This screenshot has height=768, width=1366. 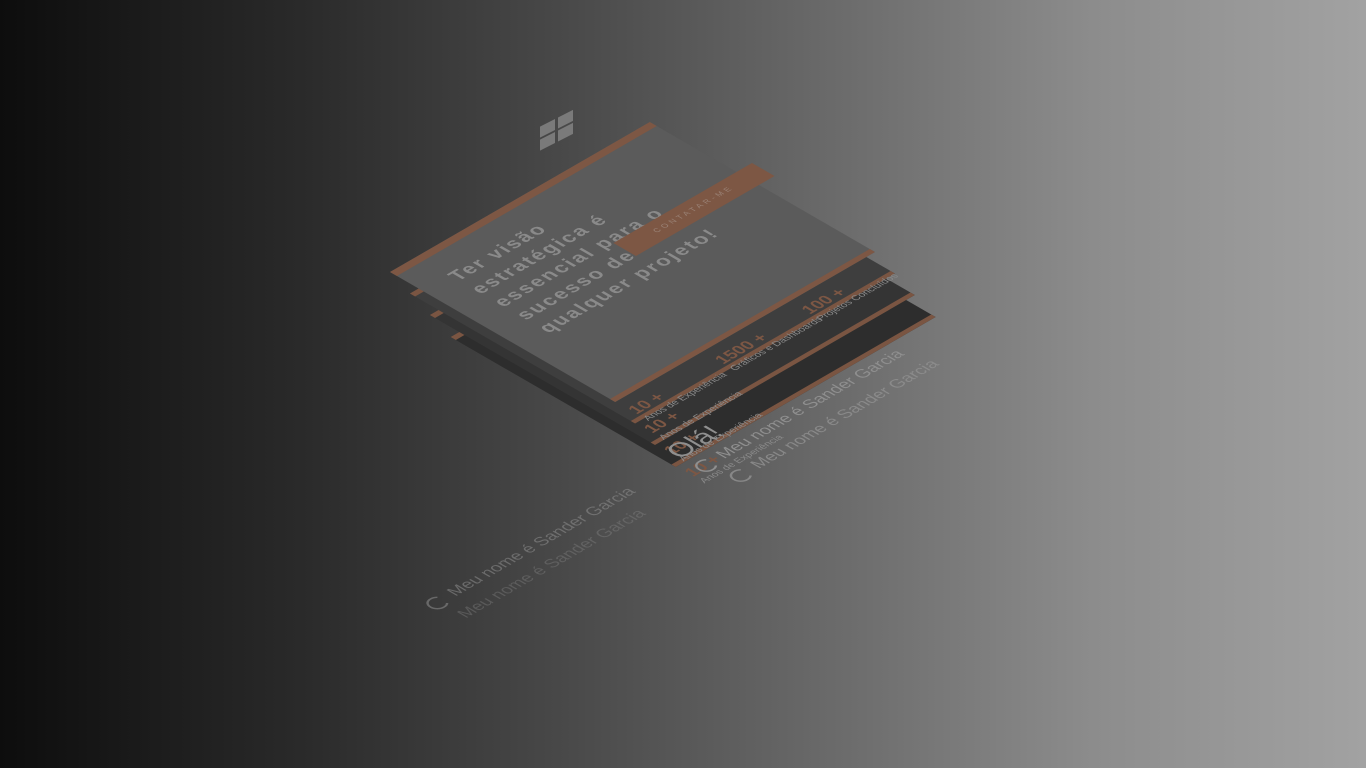 What do you see at coordinates (557, 130) in the screenshot?
I see `windows-logo-icon` at bounding box center [557, 130].